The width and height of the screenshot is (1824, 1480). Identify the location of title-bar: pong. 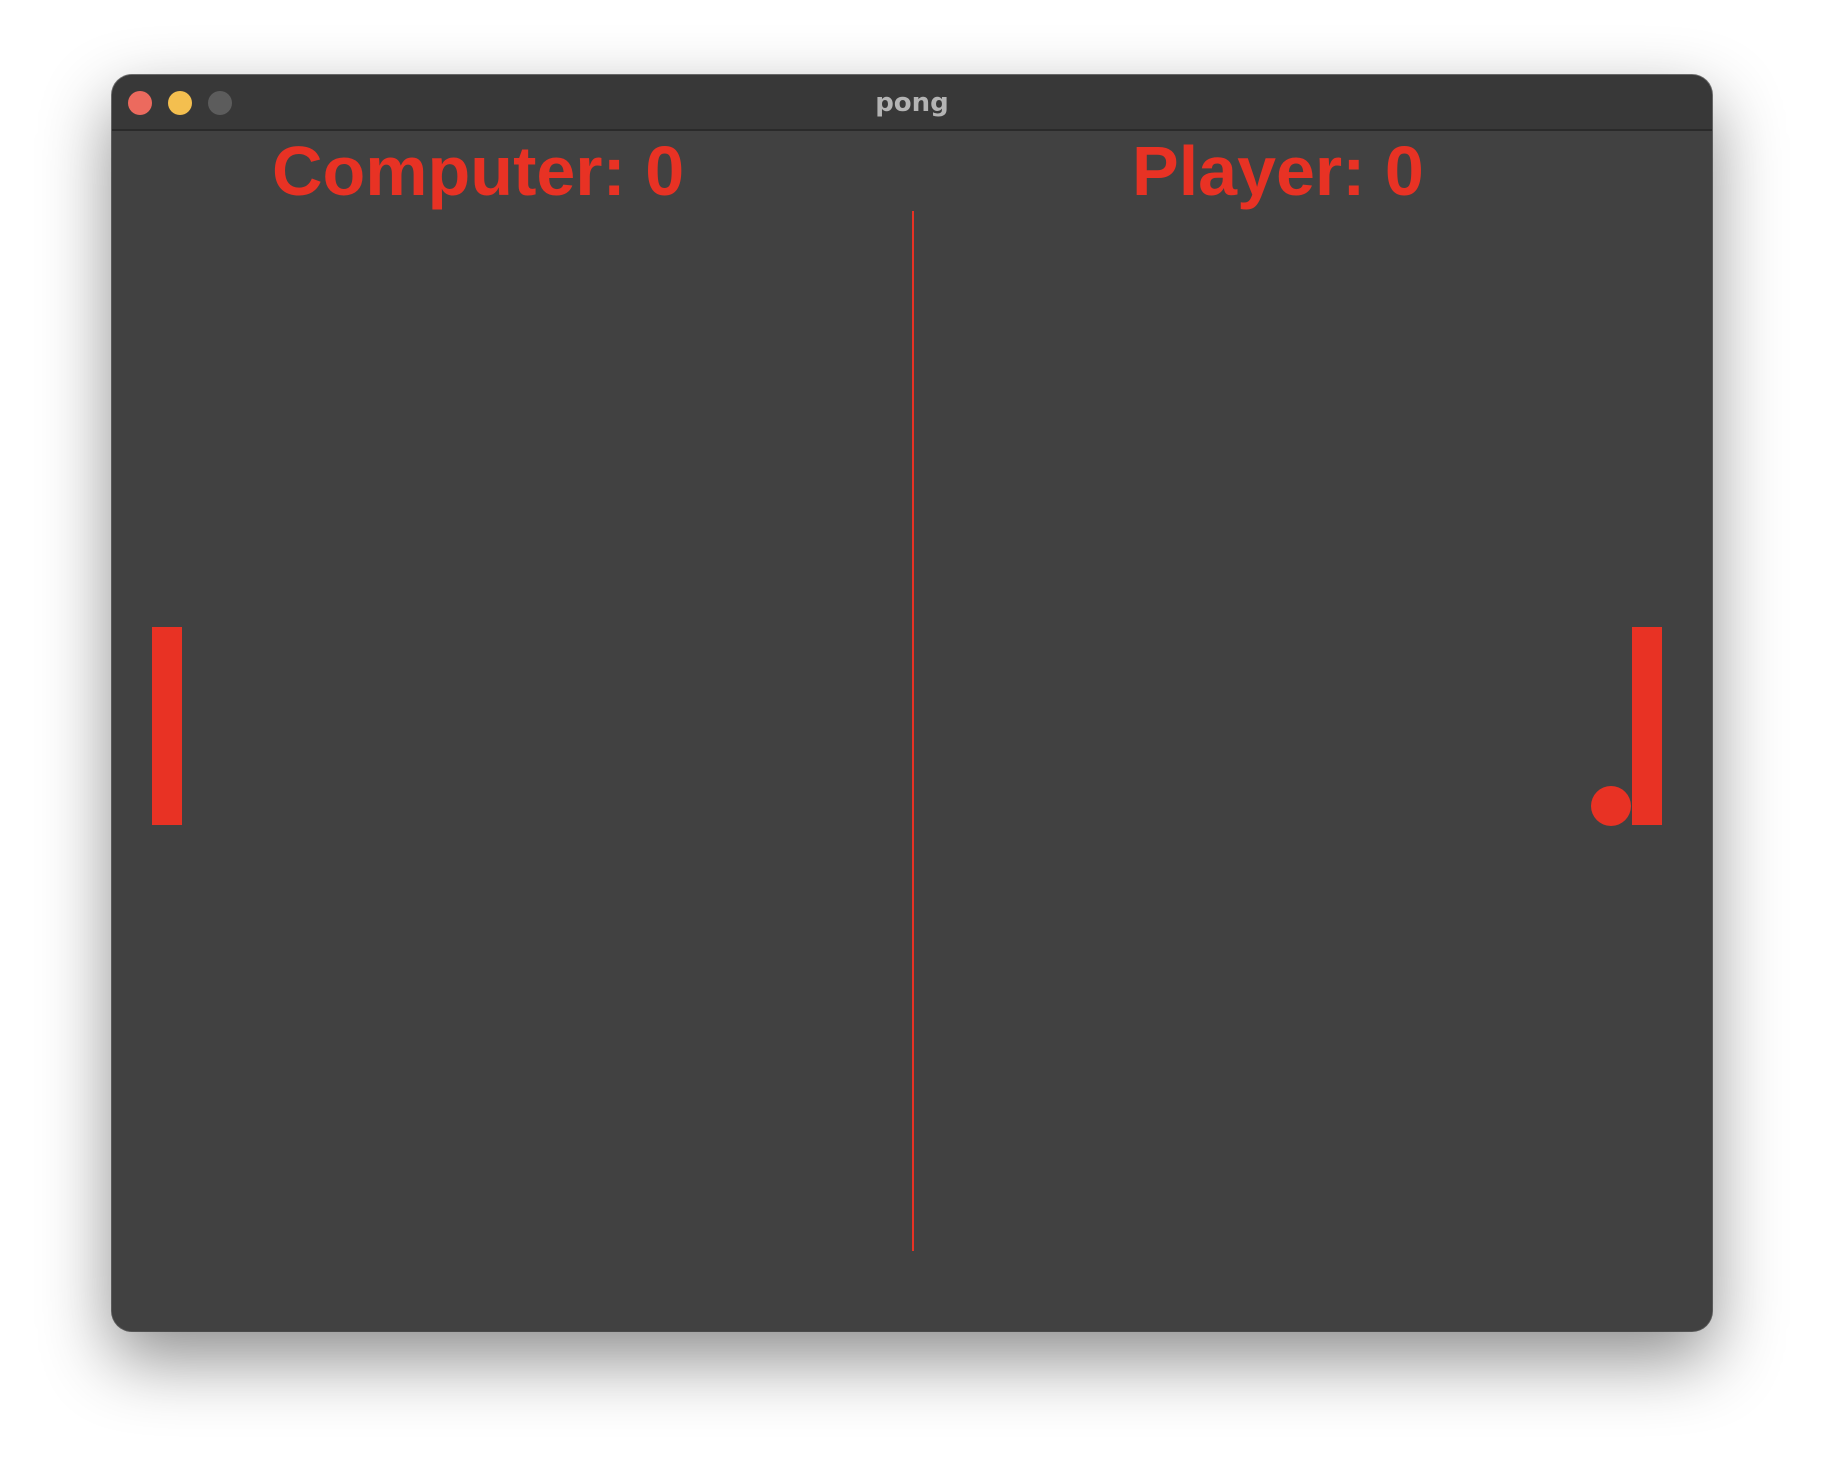
(912, 103).